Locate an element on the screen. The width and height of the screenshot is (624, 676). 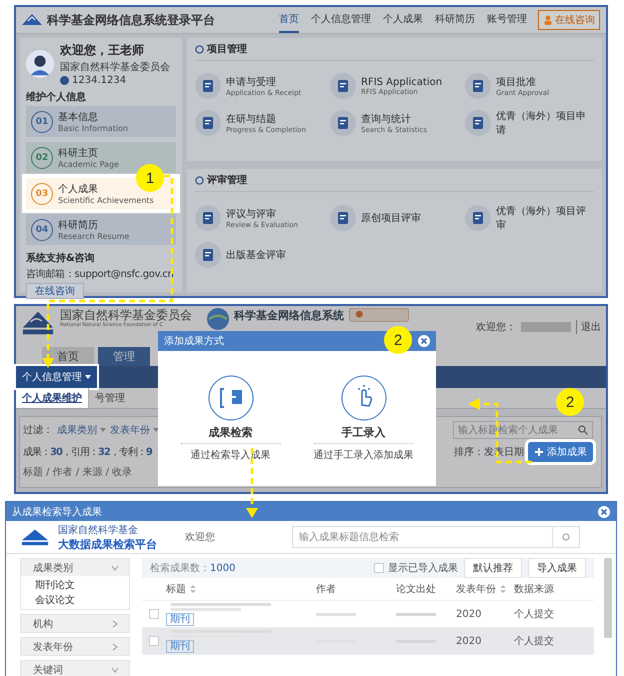
option-title: 手工录入 is located at coordinates (364, 434).